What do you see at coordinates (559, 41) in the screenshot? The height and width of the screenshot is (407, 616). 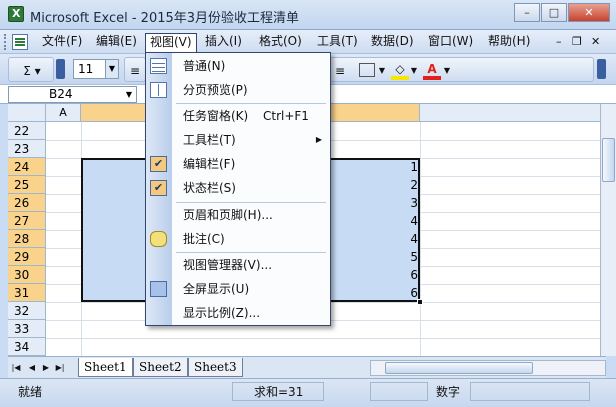 I see `doc-minimize-button: –` at bounding box center [559, 41].